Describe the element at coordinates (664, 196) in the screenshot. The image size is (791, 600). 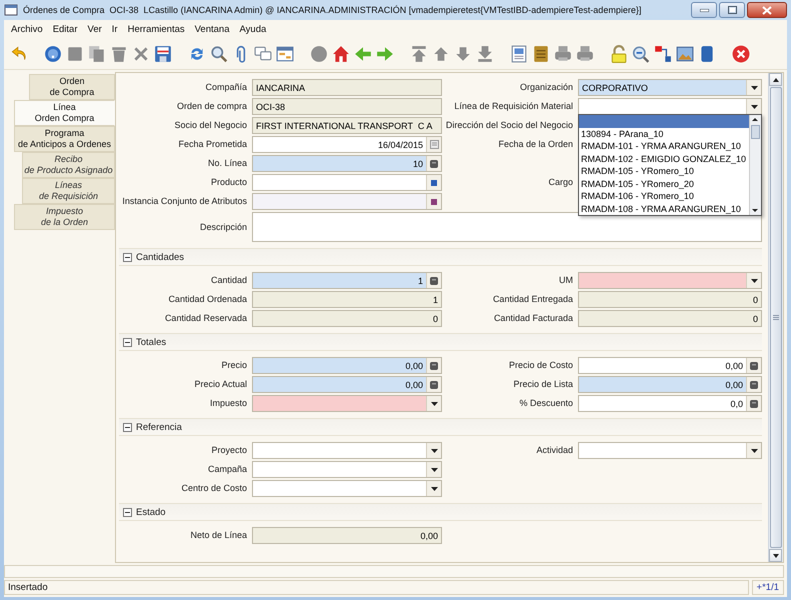
I see `list-item: RMADM-106 - YRomero_10` at that location.